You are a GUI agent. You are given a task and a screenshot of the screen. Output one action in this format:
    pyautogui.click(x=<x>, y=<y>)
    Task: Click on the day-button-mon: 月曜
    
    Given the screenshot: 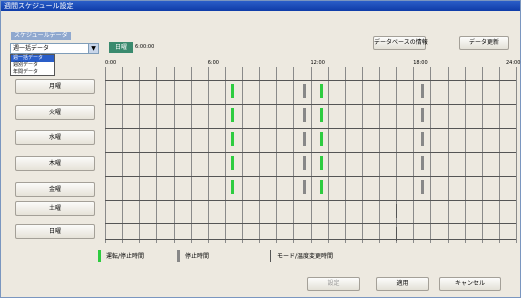 What is the action you would take?
    pyautogui.click(x=55, y=86)
    